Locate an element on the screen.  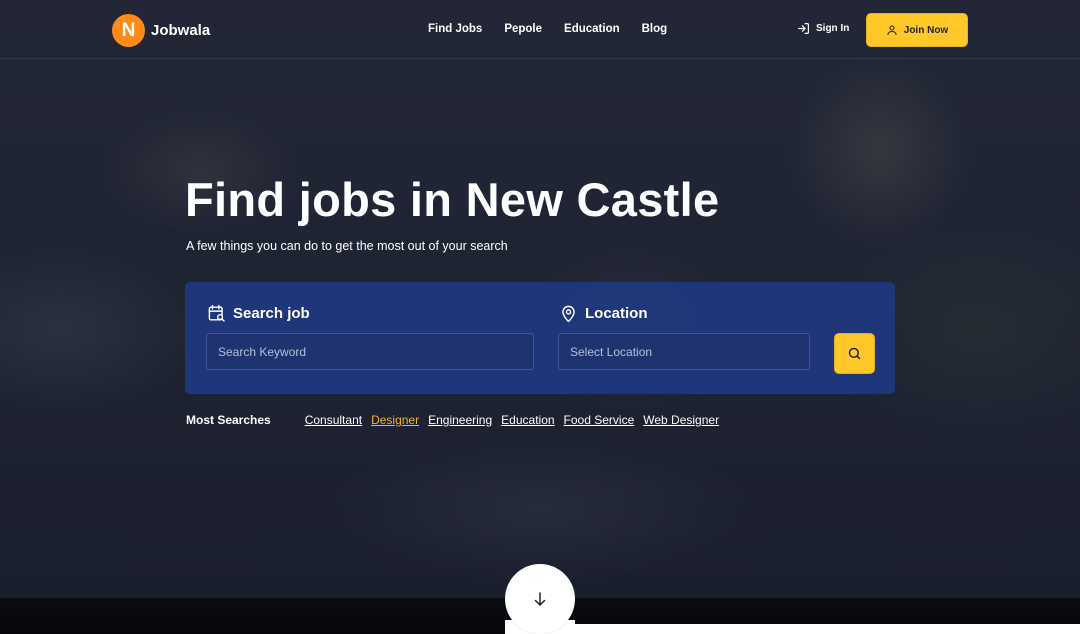
map-pin-icon is located at coordinates (568, 314).